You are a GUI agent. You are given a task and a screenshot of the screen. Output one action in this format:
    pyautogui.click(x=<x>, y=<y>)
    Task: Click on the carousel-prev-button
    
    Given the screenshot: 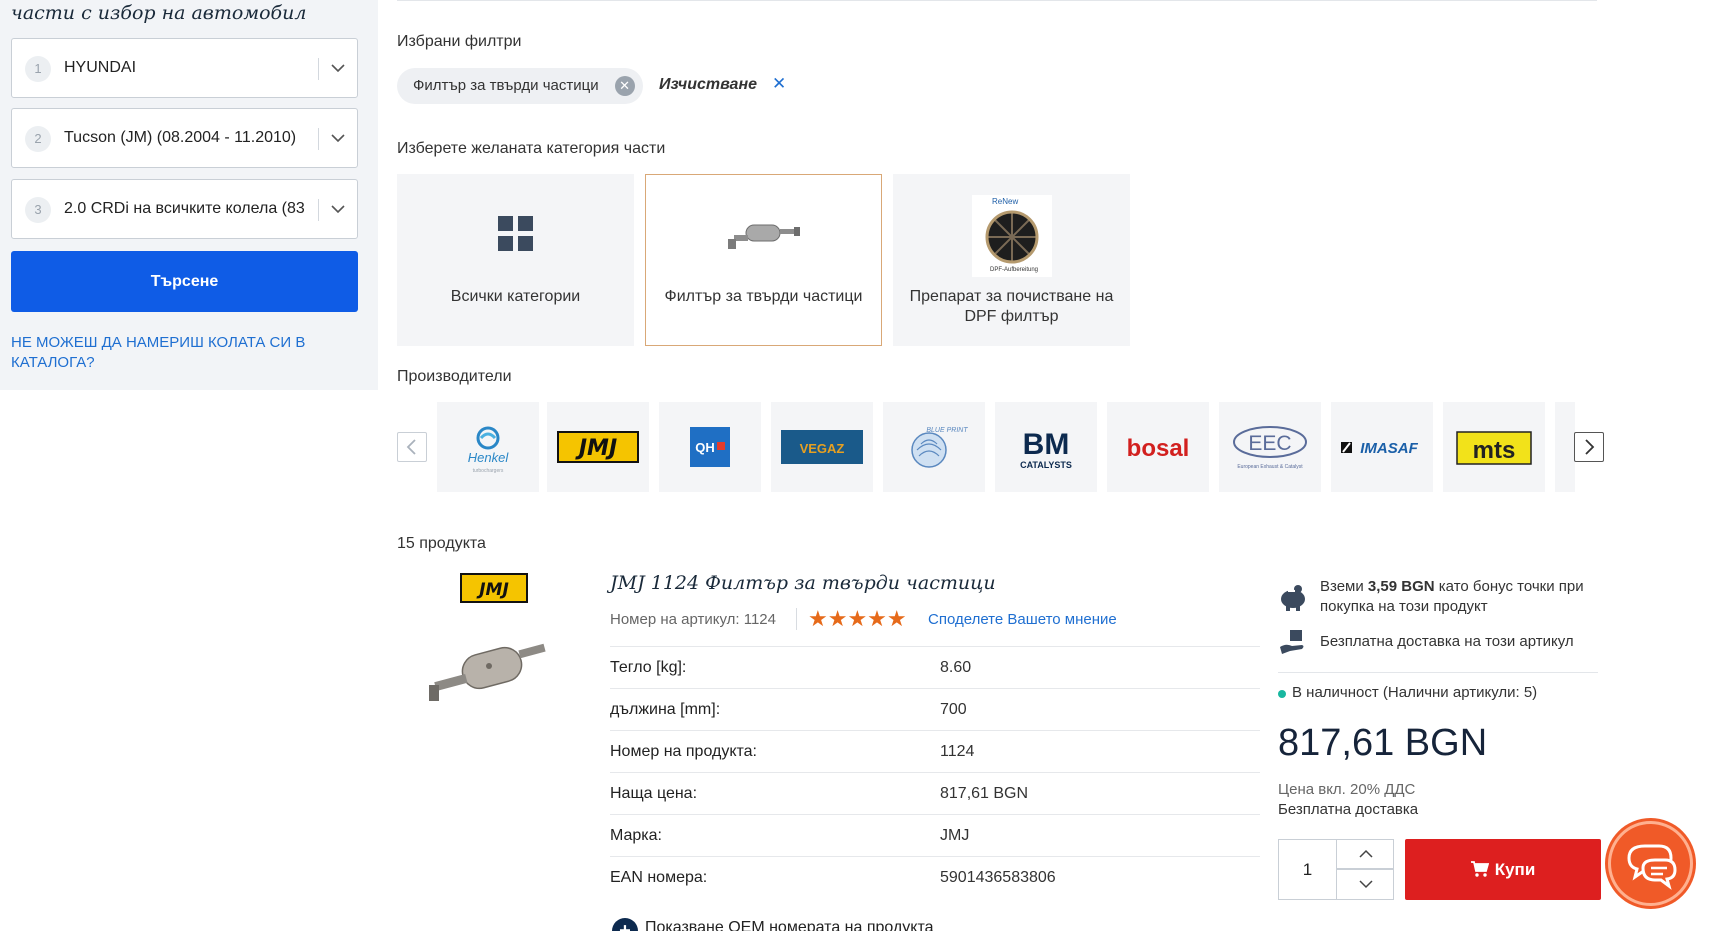 What is the action you would take?
    pyautogui.click(x=412, y=447)
    